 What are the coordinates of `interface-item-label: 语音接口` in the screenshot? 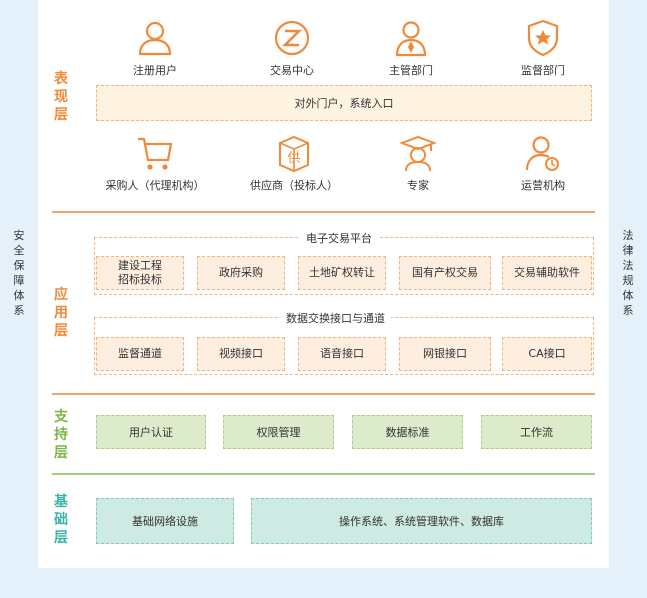 It's located at (342, 353).